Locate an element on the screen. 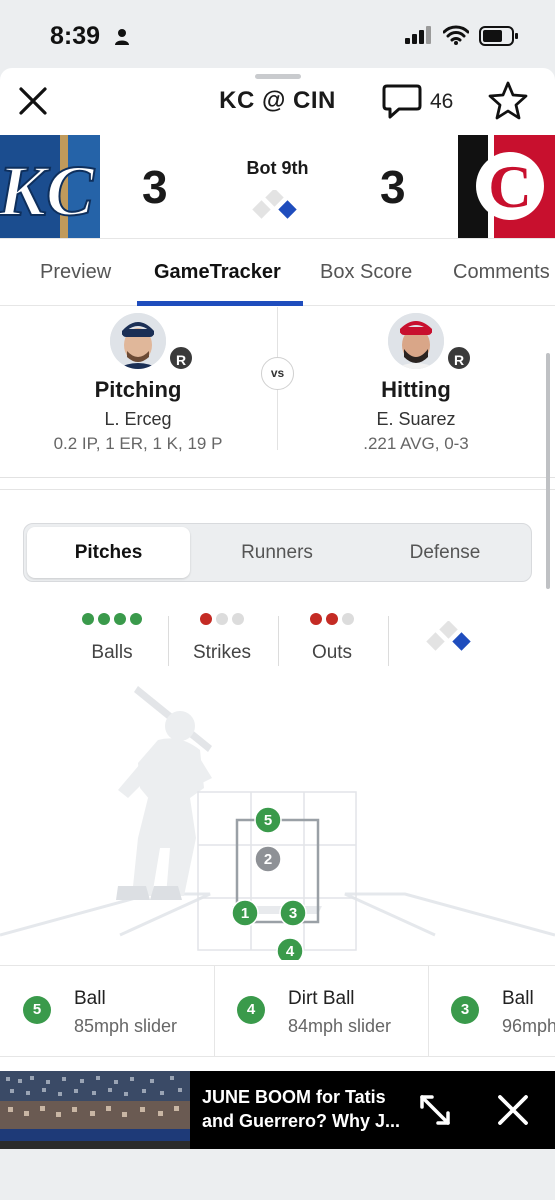 This screenshot has height=1200, width=555. pitch-list-item: 3 Ball 96mph is located at coordinates (491, 1011).